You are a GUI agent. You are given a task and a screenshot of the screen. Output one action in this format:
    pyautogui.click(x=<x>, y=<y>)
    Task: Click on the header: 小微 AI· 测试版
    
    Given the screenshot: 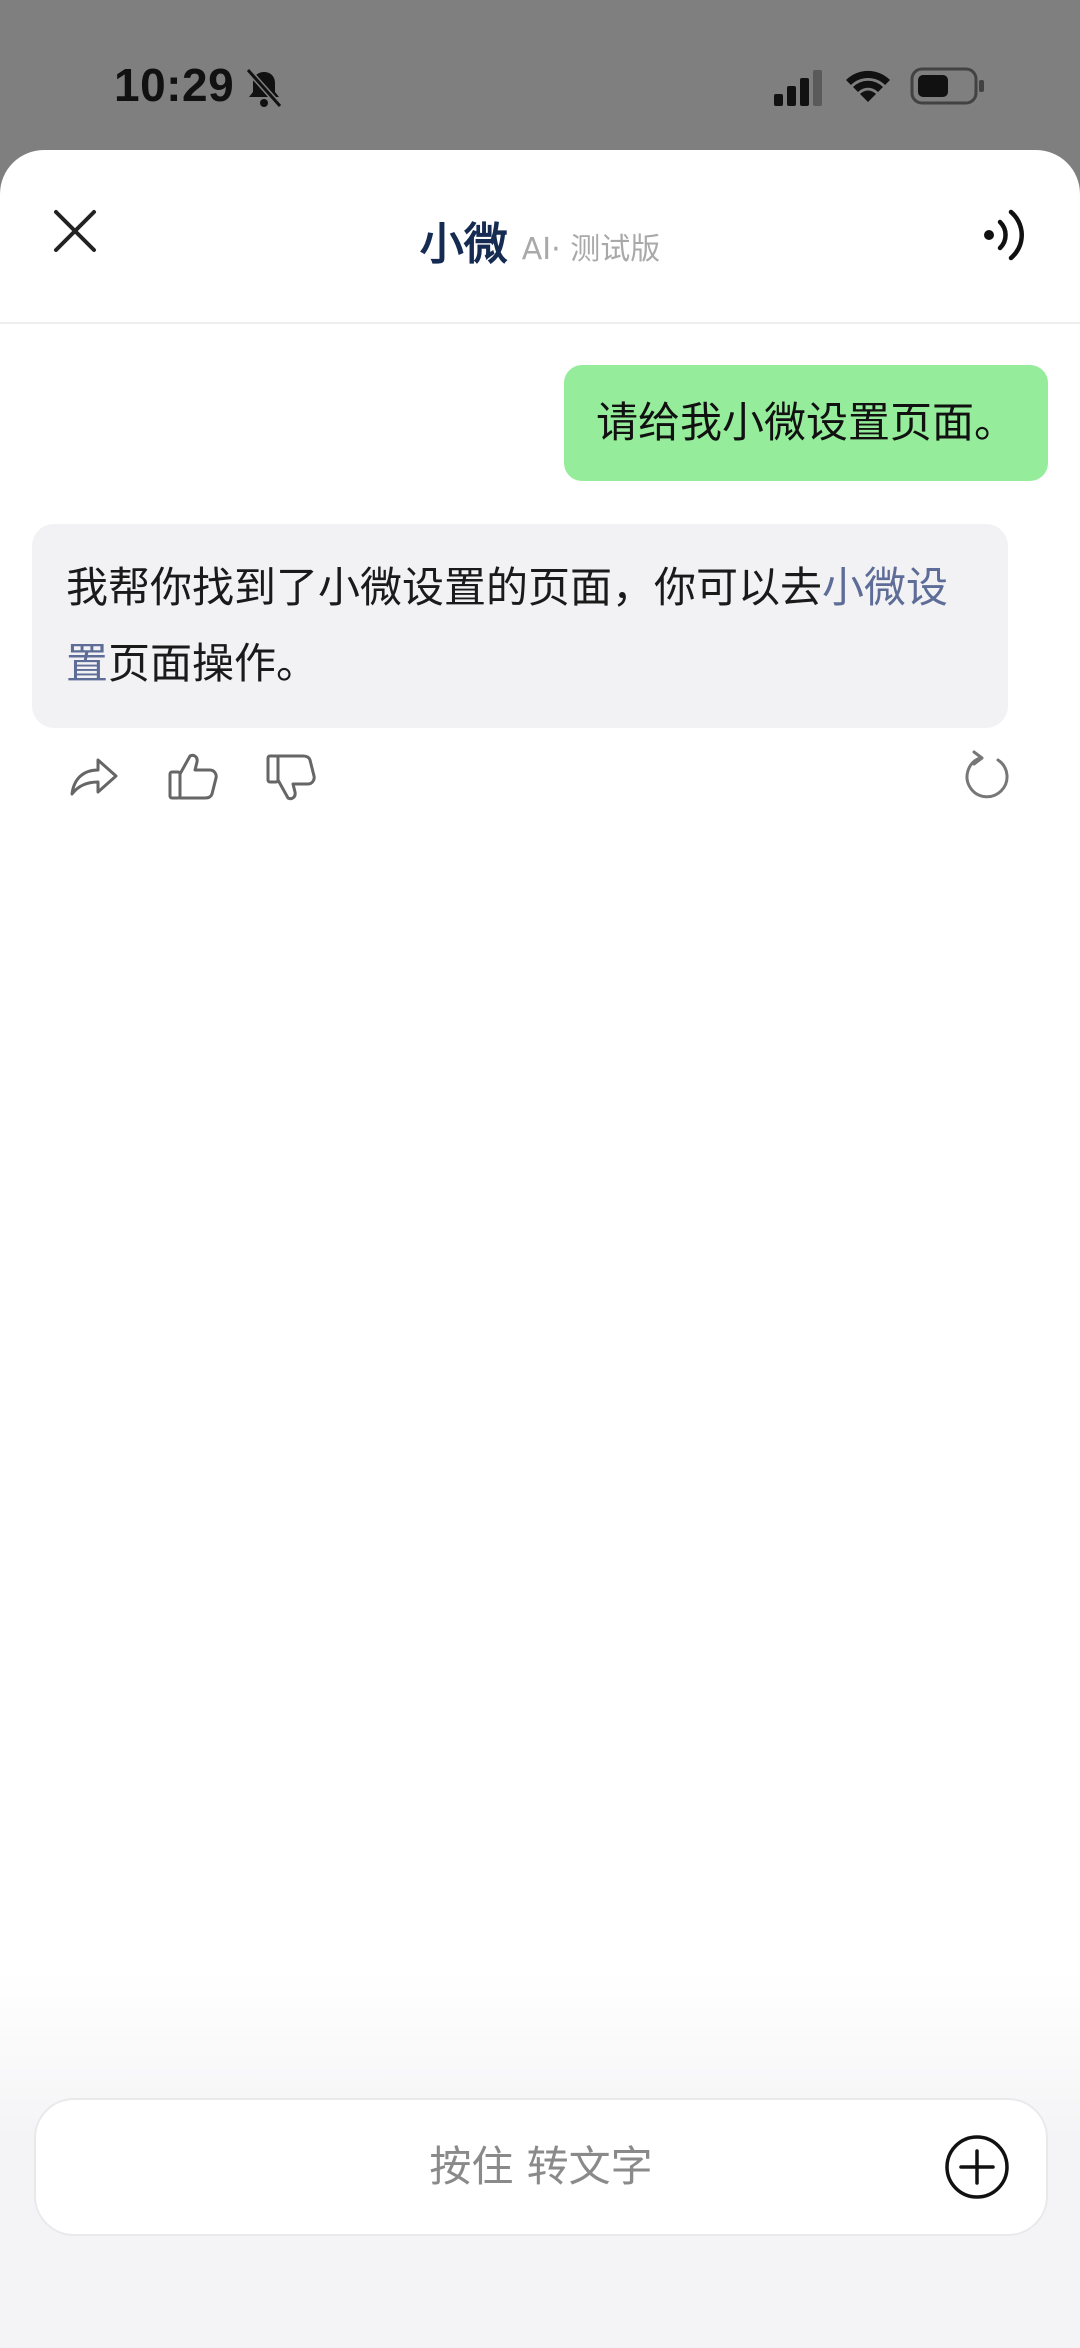 What is the action you would take?
    pyautogui.click(x=540, y=237)
    